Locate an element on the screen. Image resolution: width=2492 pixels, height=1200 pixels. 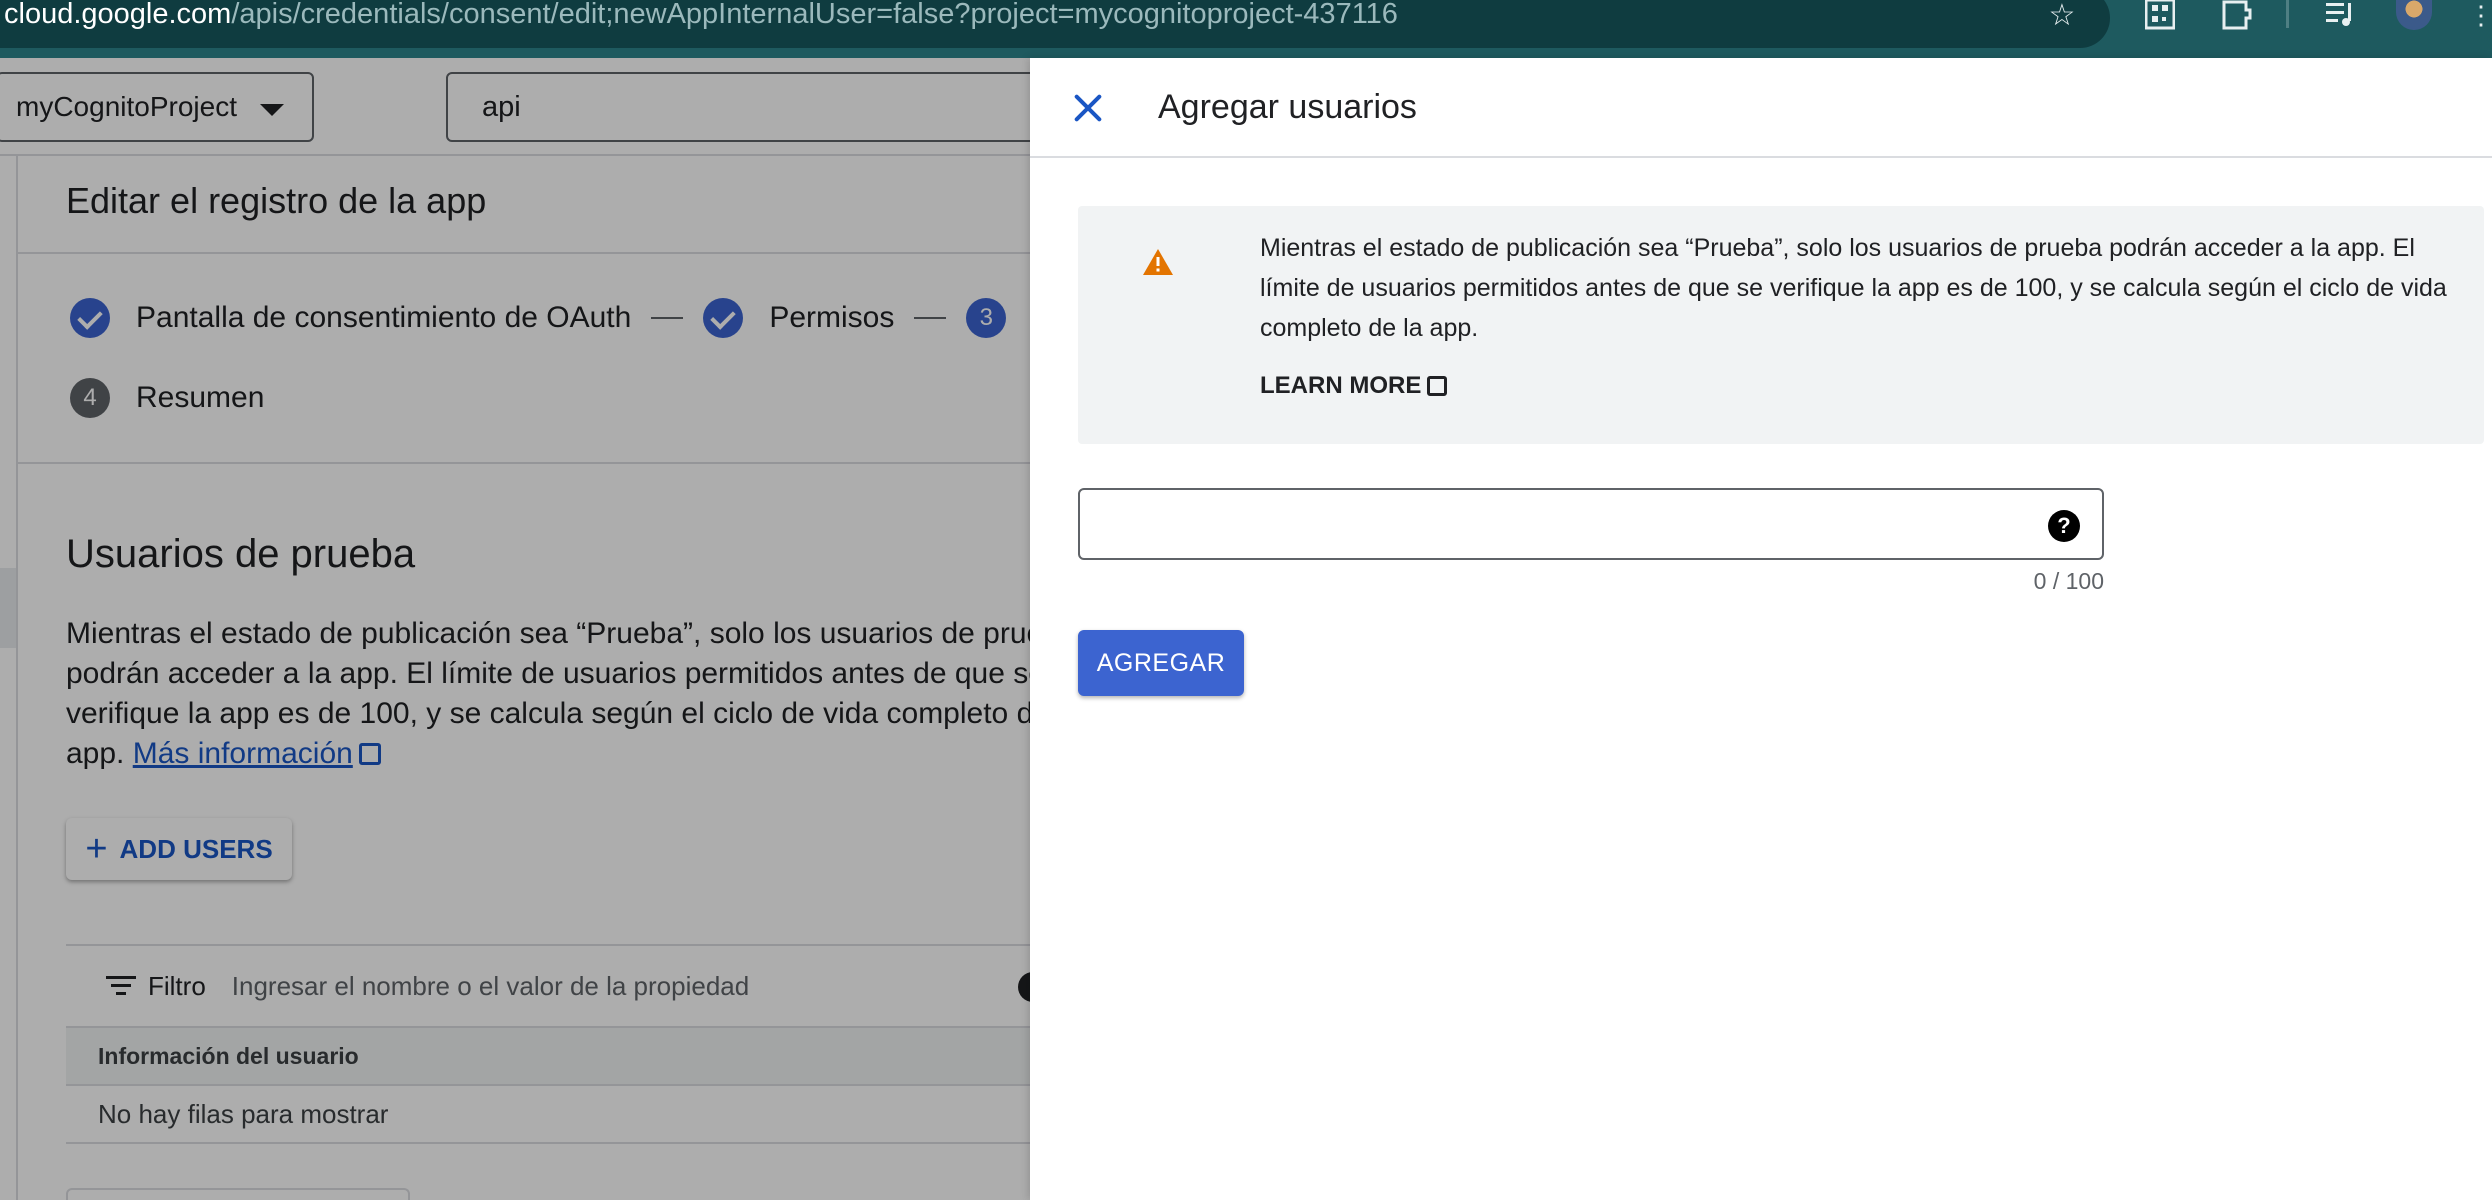
learn-more-label: LEARN MORE is located at coordinates (1341, 385).